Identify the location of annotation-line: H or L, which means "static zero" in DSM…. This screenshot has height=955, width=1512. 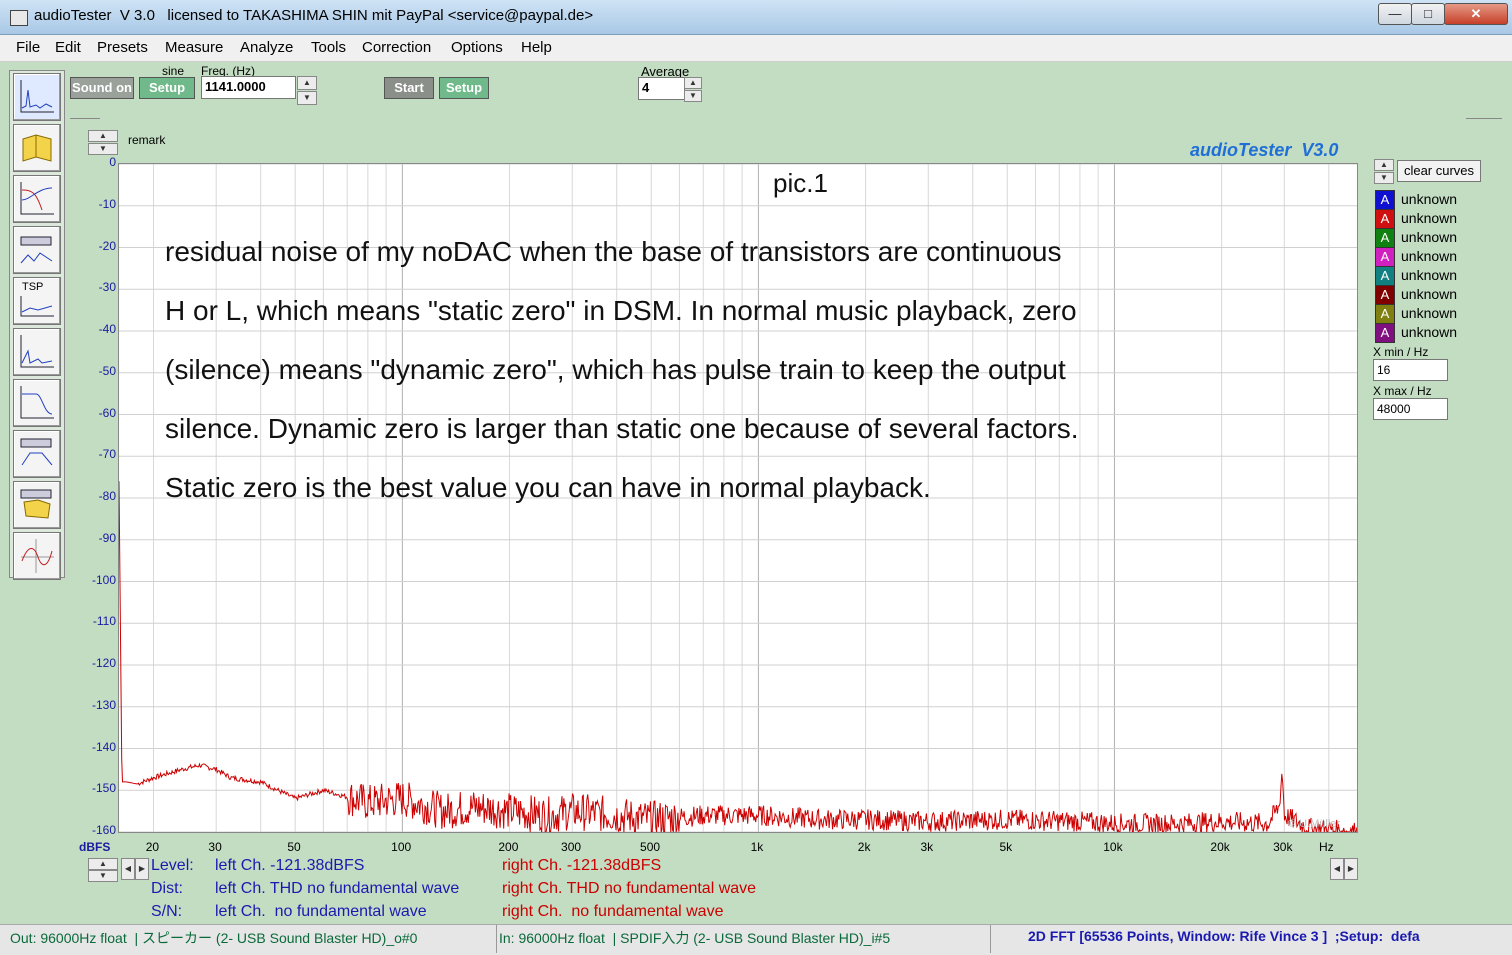
(621, 310).